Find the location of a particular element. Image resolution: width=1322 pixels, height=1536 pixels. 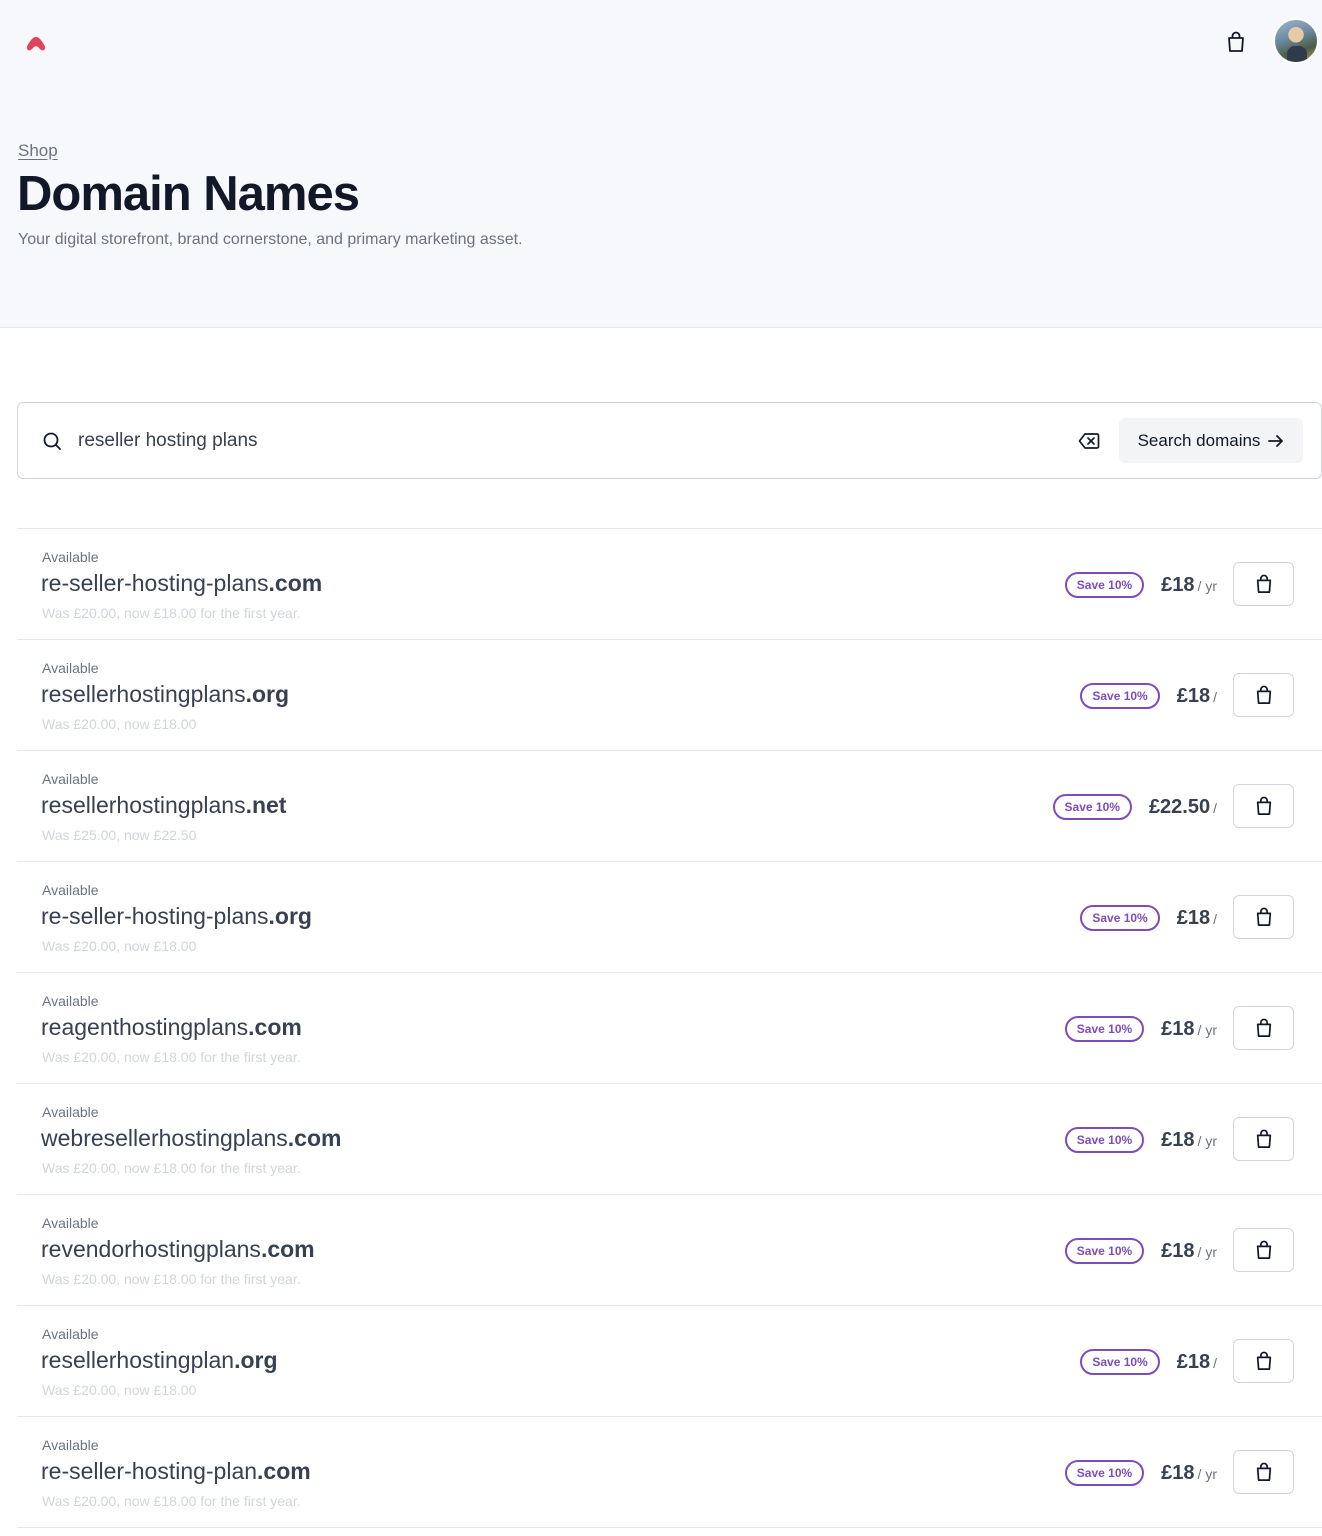

price-amount: £22.50 is located at coordinates (1179, 806).